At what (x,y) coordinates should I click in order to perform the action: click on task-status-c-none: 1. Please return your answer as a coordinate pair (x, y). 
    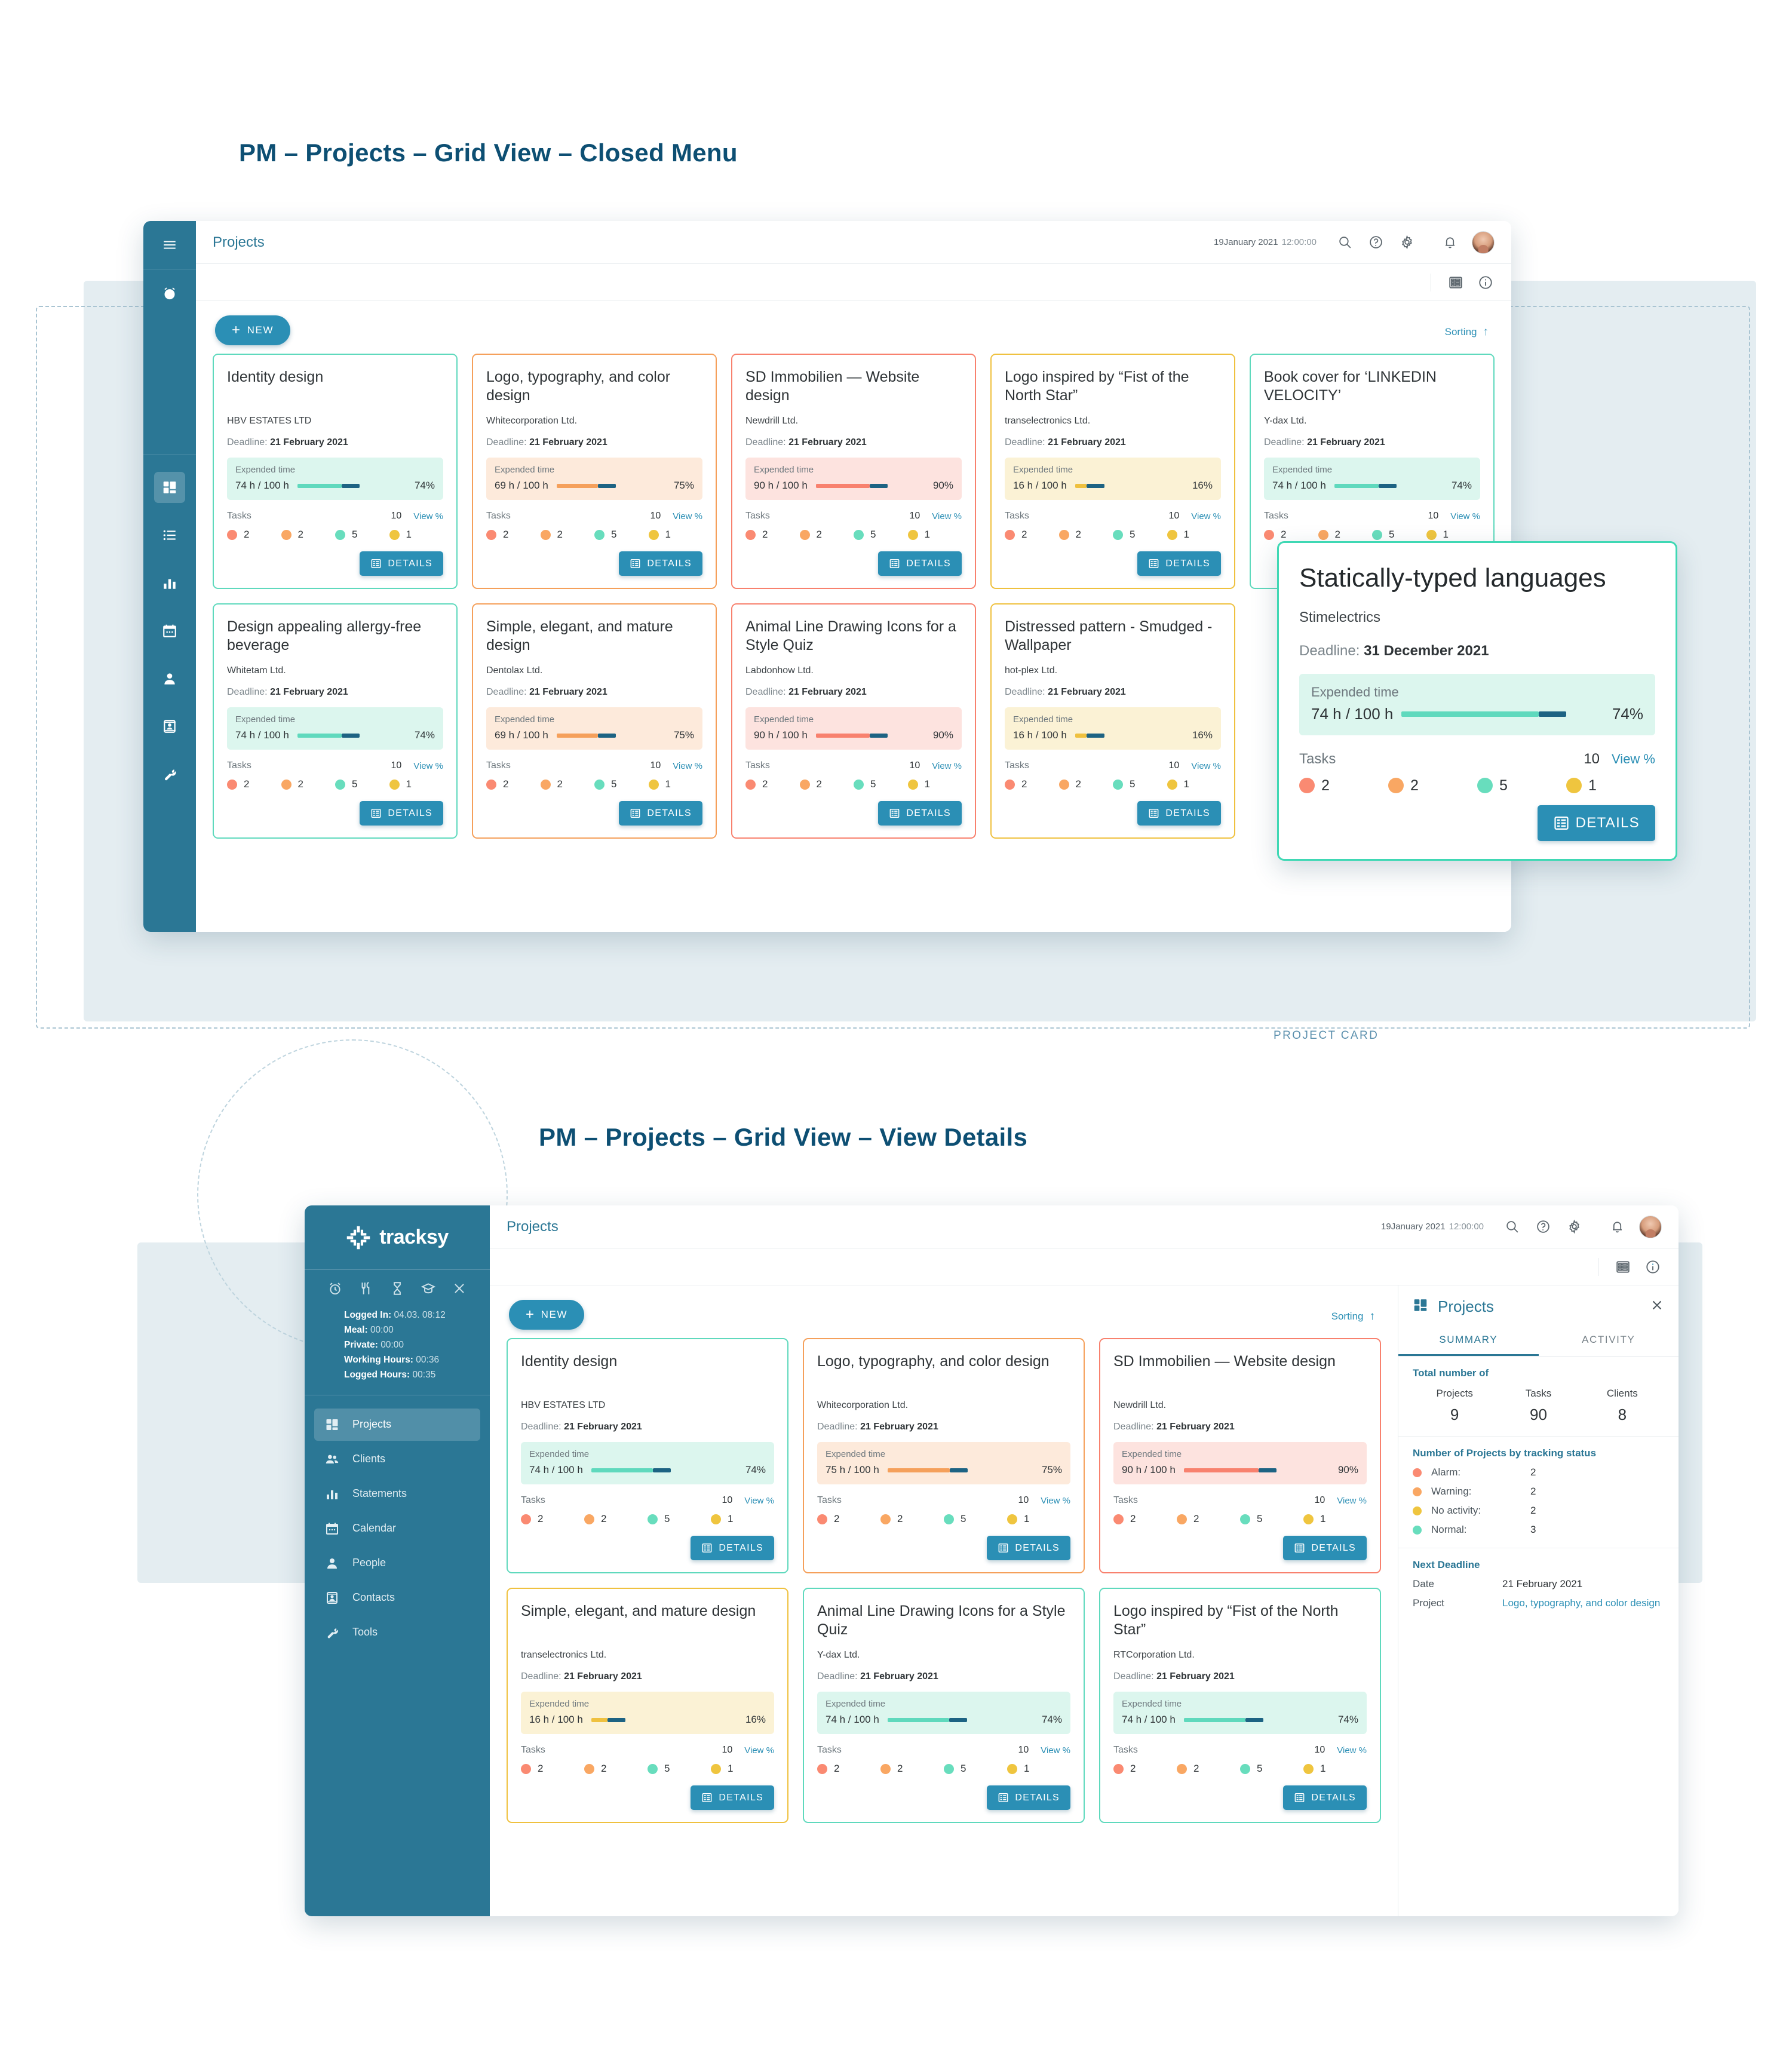
    Looking at the image, I should click on (1038, 1769).